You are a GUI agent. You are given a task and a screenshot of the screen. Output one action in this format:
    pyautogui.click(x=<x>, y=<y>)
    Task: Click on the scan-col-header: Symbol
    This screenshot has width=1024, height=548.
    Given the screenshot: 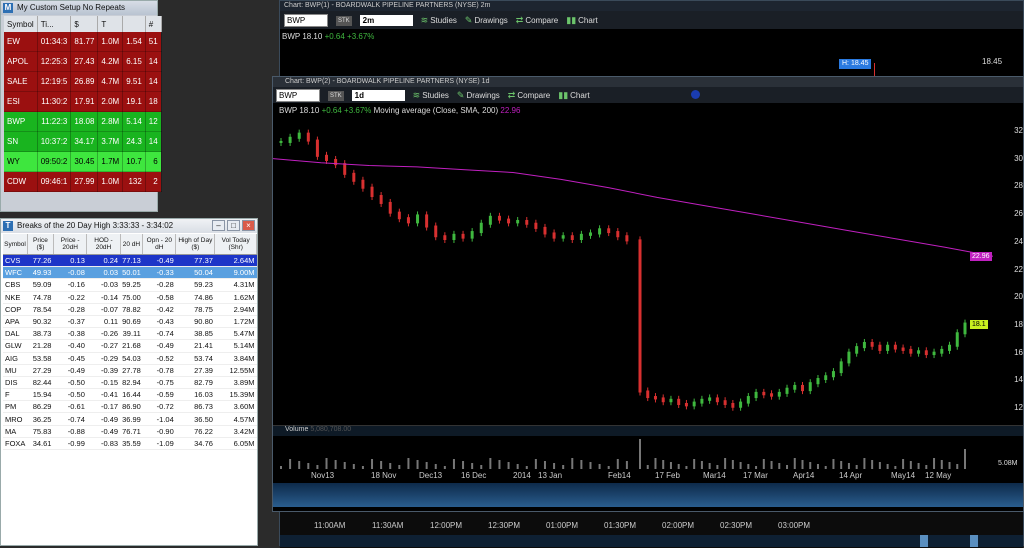 What is the action you would take?
    pyautogui.click(x=15, y=244)
    